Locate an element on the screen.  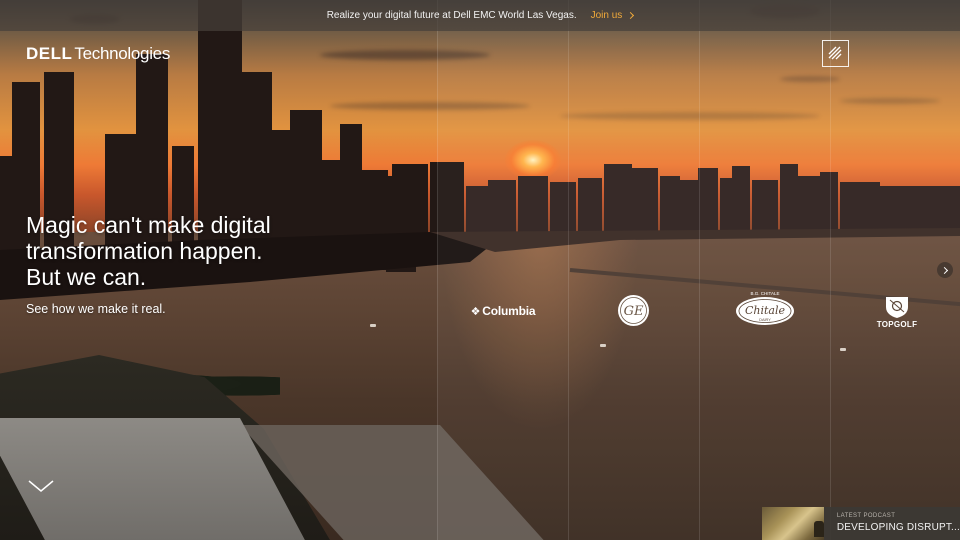
columbia-wordmark: Columbia is located at coordinates (509, 311).